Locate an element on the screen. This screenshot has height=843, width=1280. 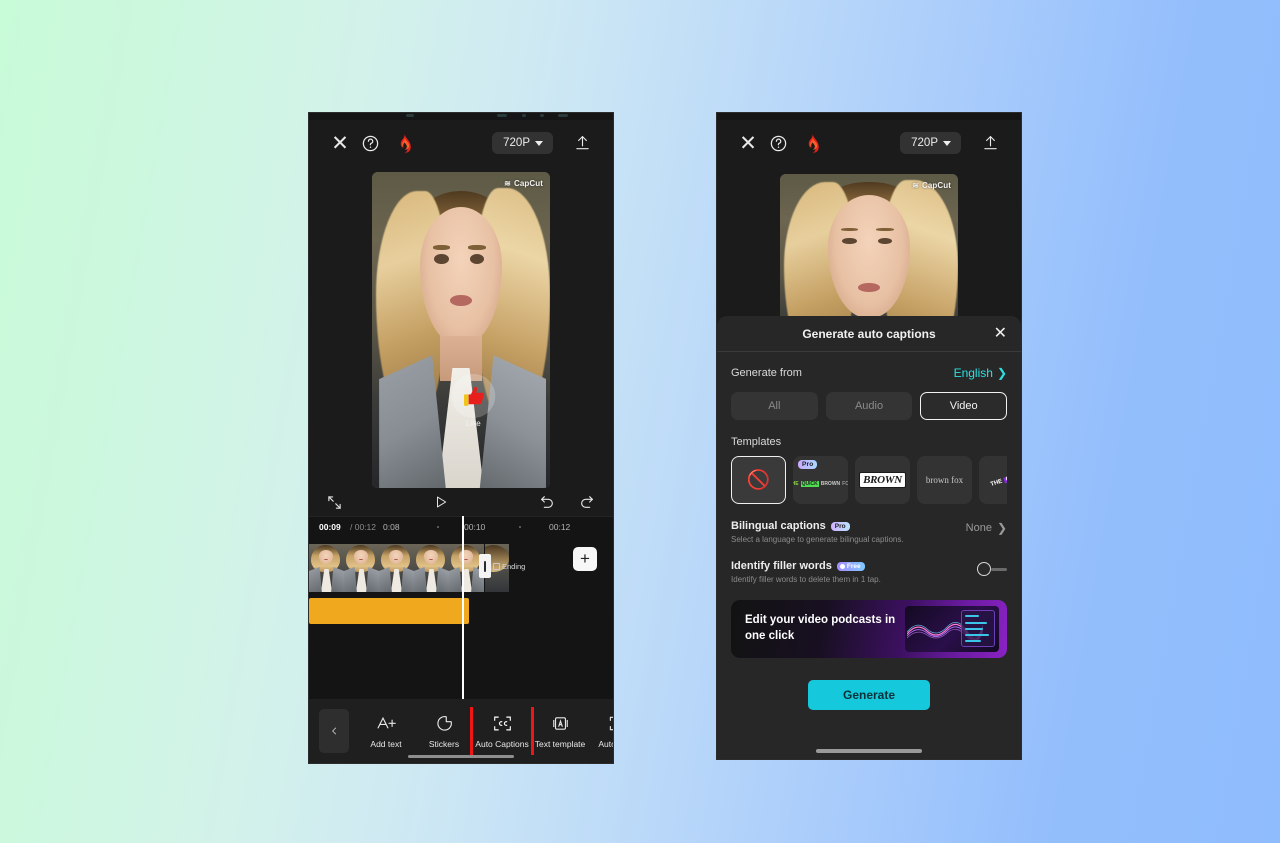
template-the-quick-tilt: THEQUIC is located at coordinates (993, 480).